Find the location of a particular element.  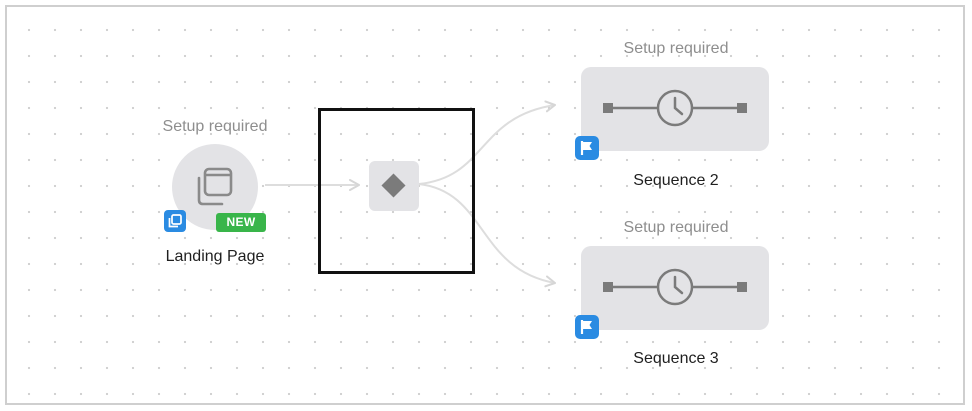

new-badge: NEW is located at coordinates (241, 222).